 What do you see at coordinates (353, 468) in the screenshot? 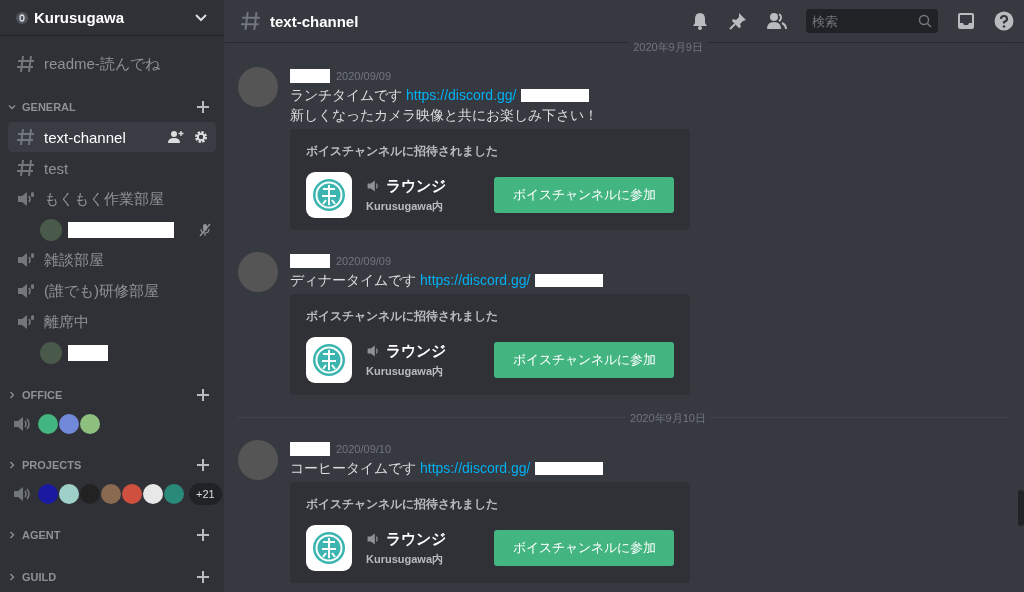
I see `message-text: コーヒータイムです` at bounding box center [353, 468].